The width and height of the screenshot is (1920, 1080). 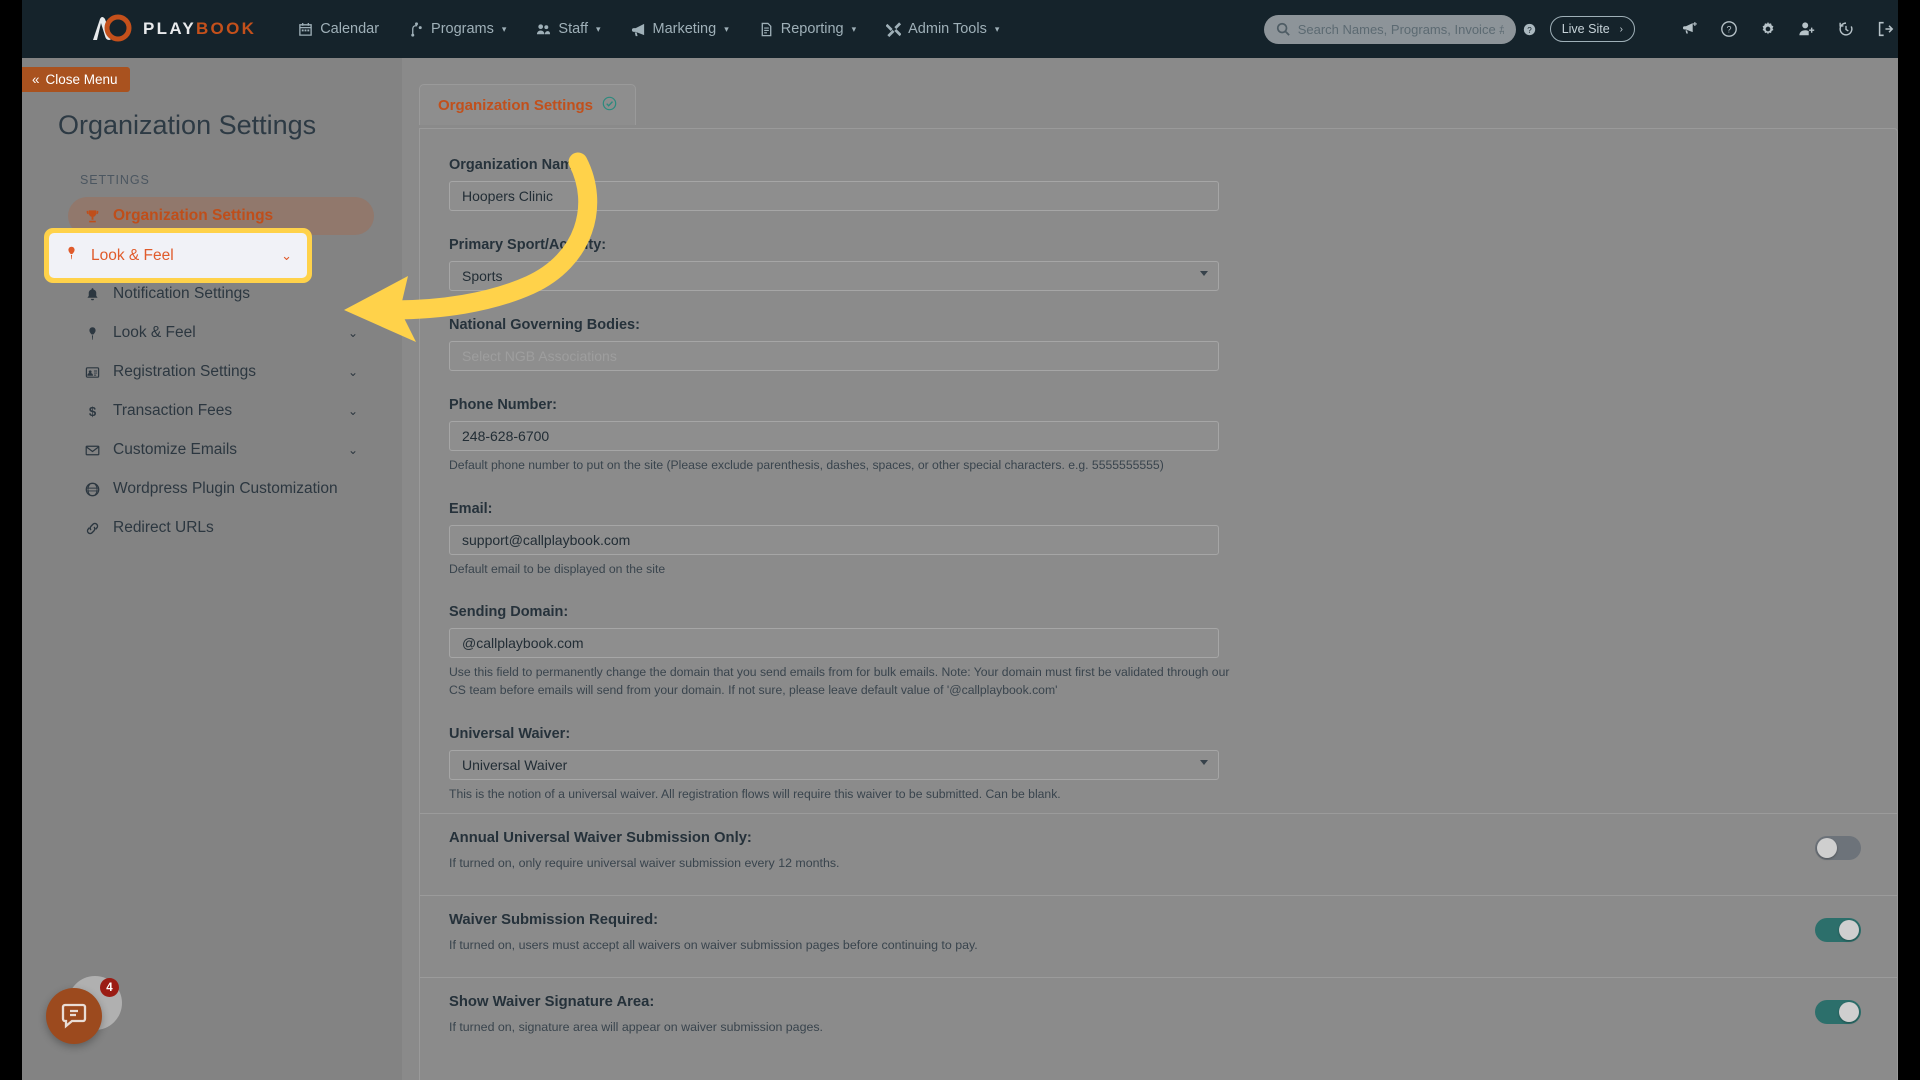 I want to click on chat-widget: ɑ 4, so click(x=83, y=1012).